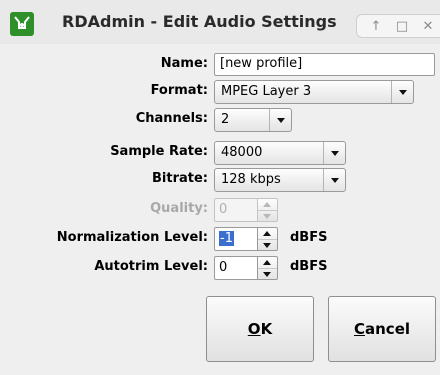 Image resolution: width=440 pixels, height=375 pixels. I want to click on rdadmin-app-icon, so click(22, 24).